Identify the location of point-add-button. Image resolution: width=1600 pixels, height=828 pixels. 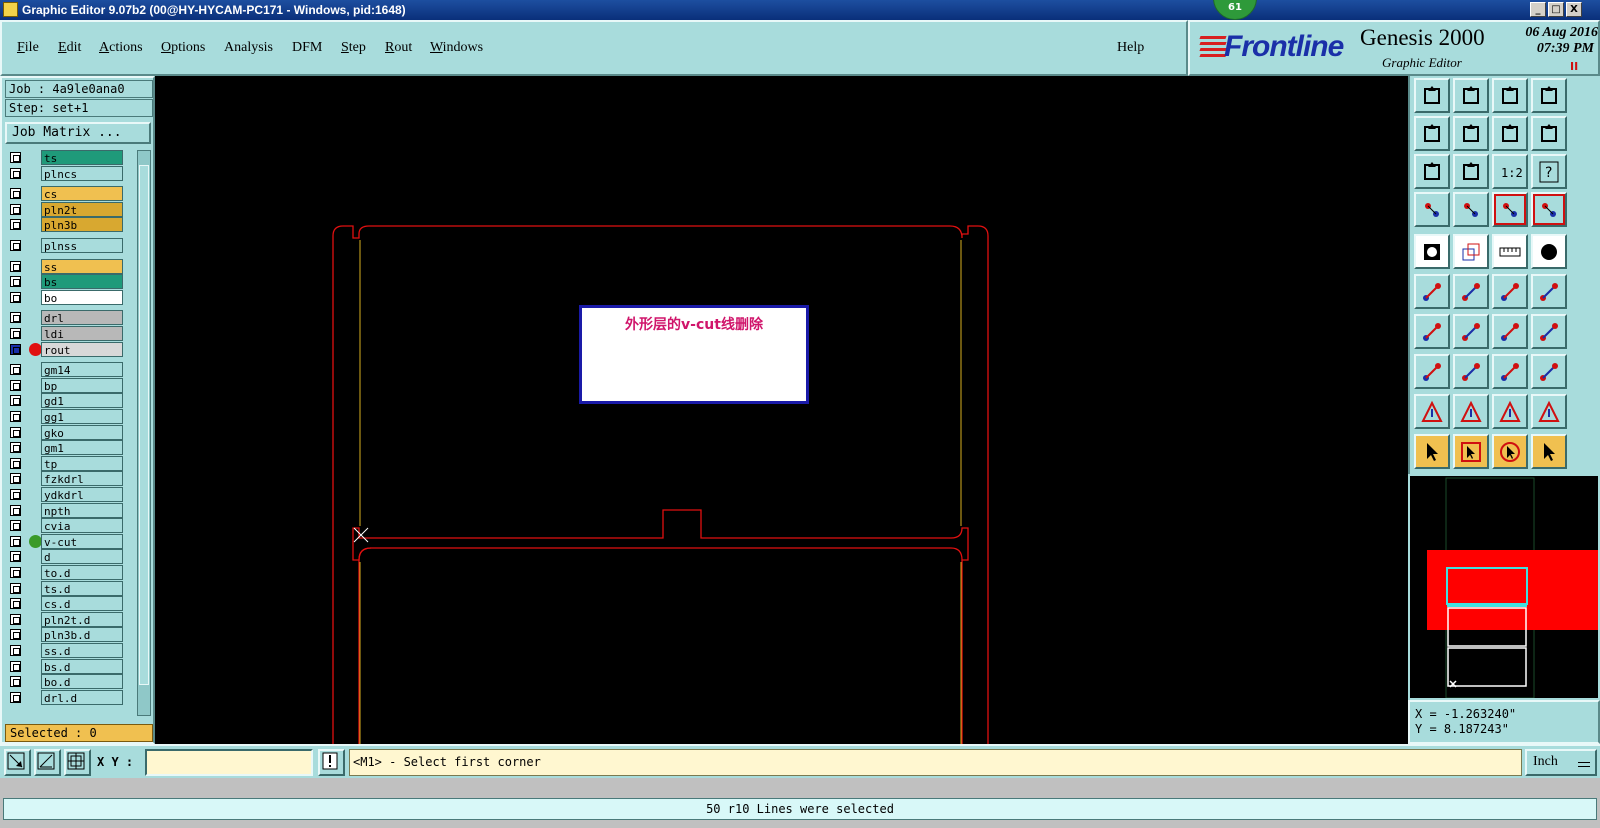
(1549, 291).